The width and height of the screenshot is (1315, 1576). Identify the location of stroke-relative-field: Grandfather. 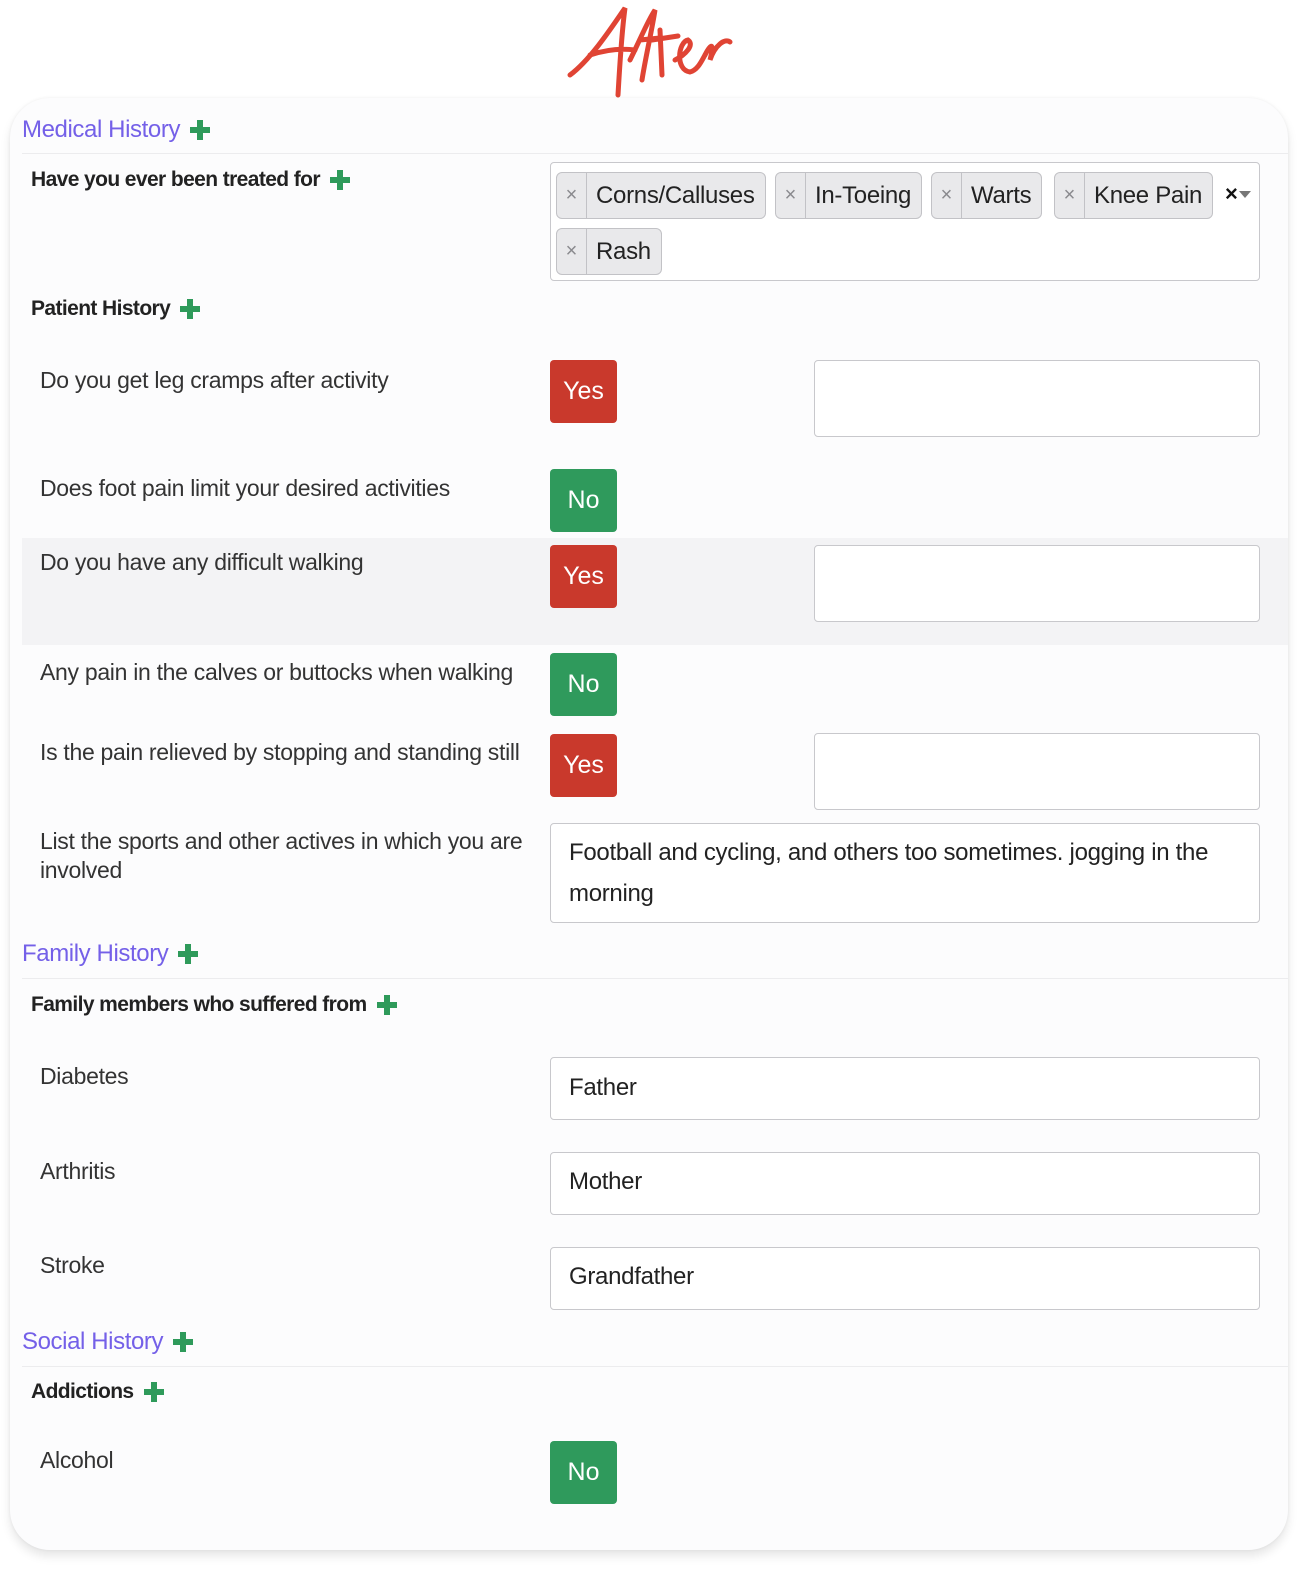
(905, 1278).